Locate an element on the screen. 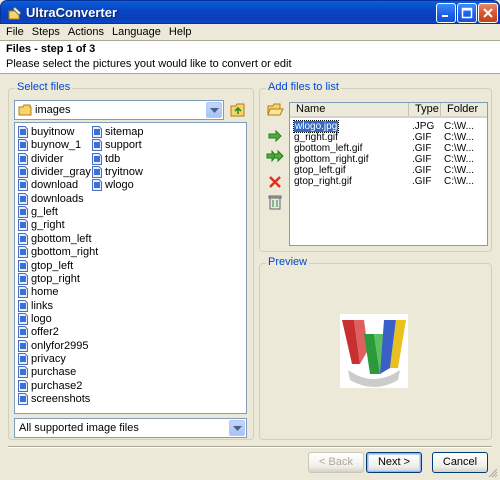 This screenshot has width=500, height=480. file-name: gtop_left is located at coordinates (52, 265).